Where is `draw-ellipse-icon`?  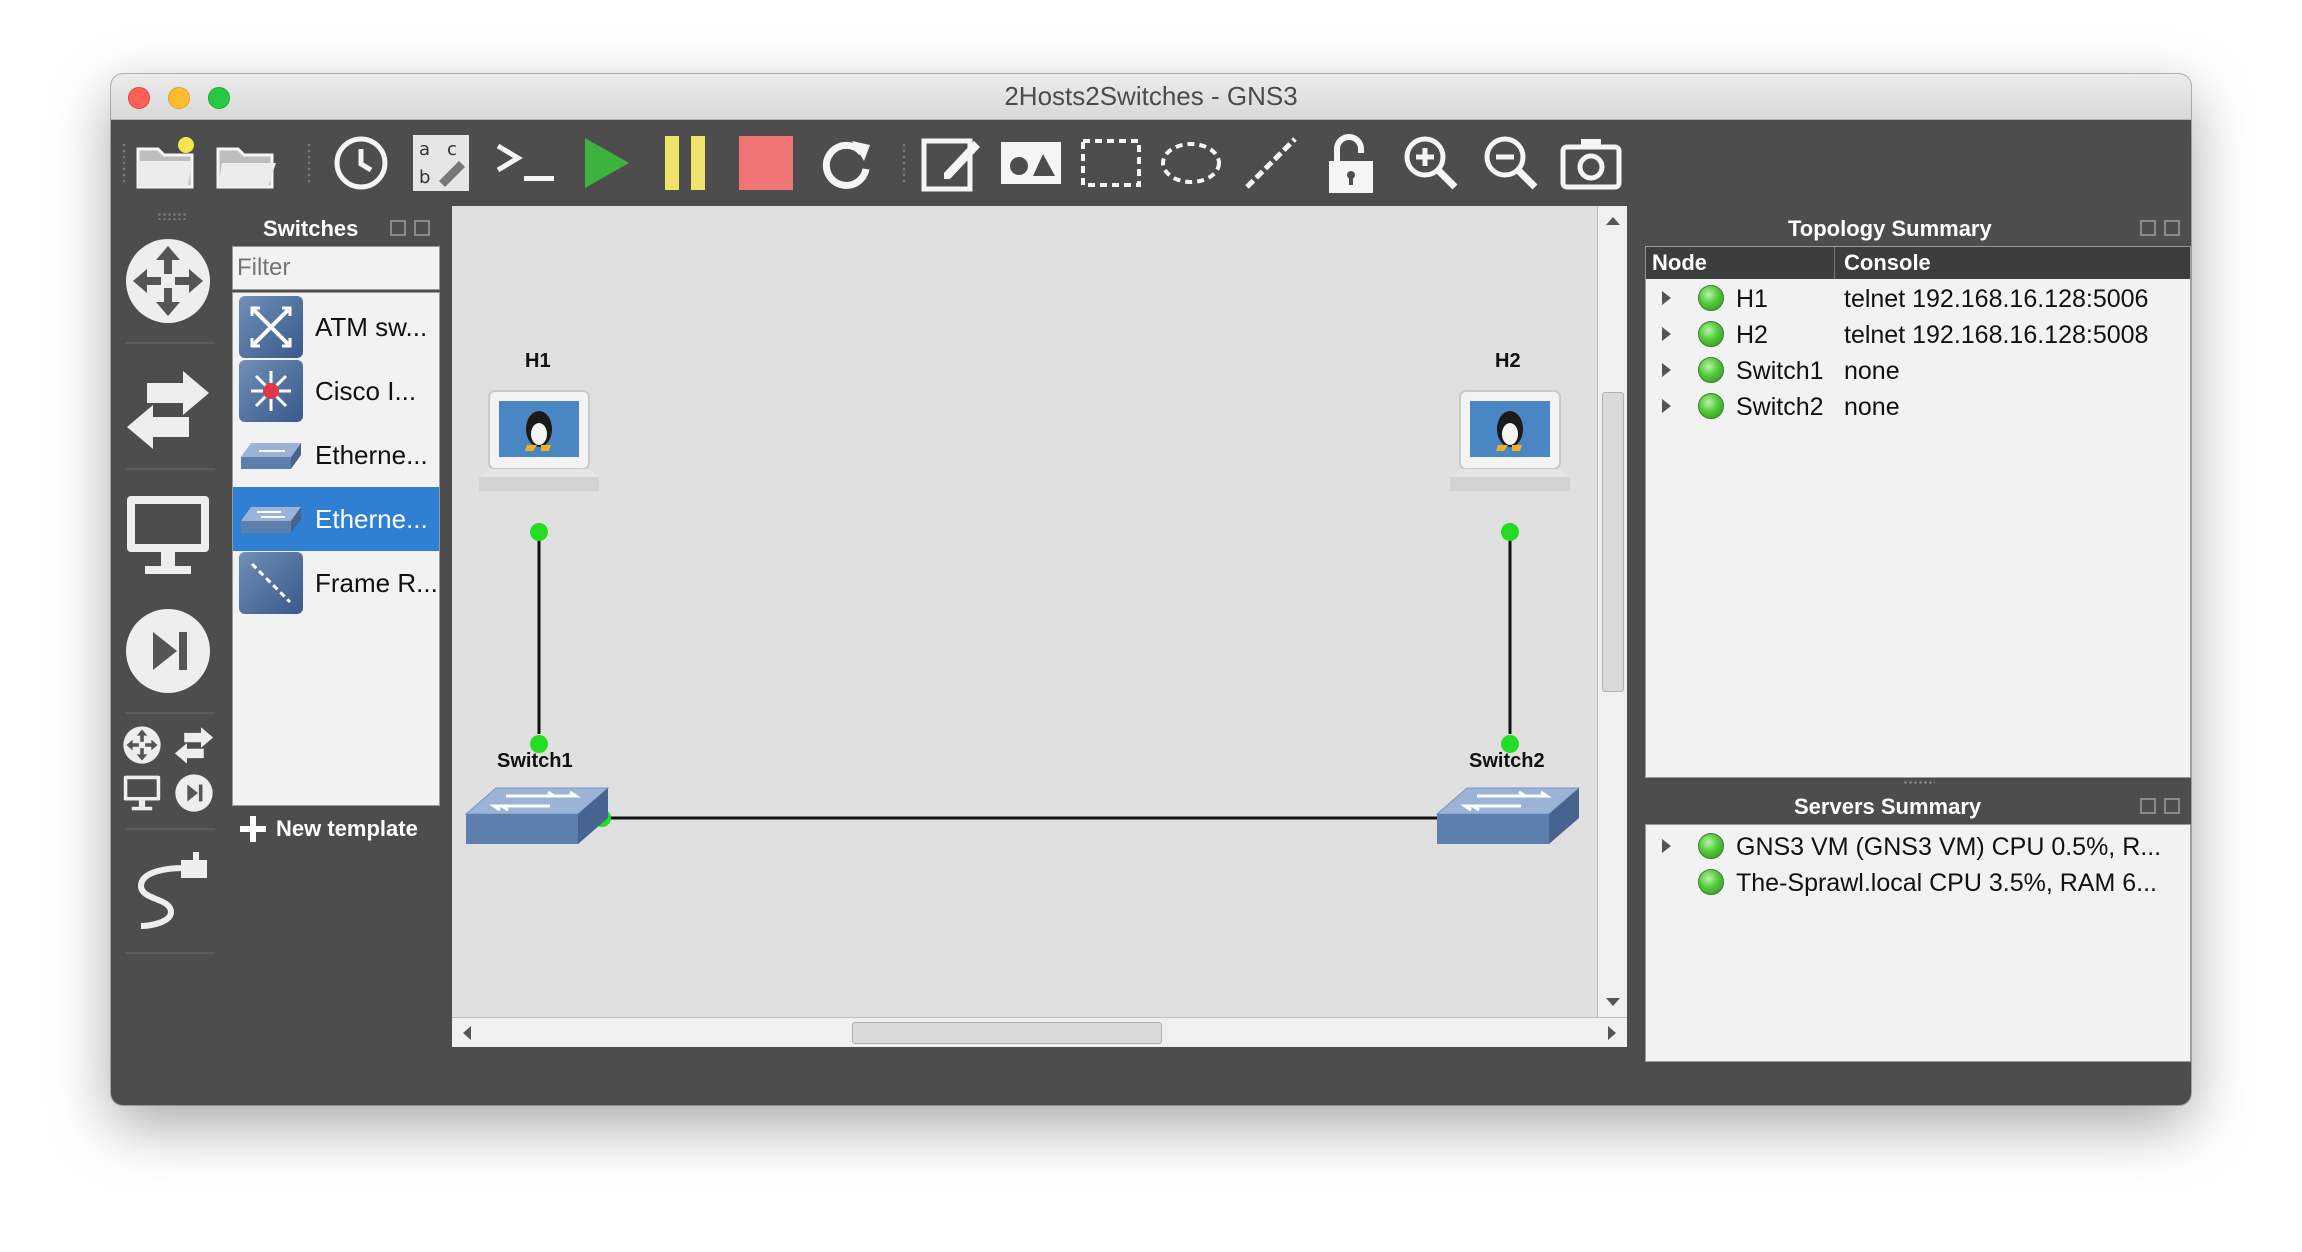
draw-ellipse-icon is located at coordinates (1191, 163).